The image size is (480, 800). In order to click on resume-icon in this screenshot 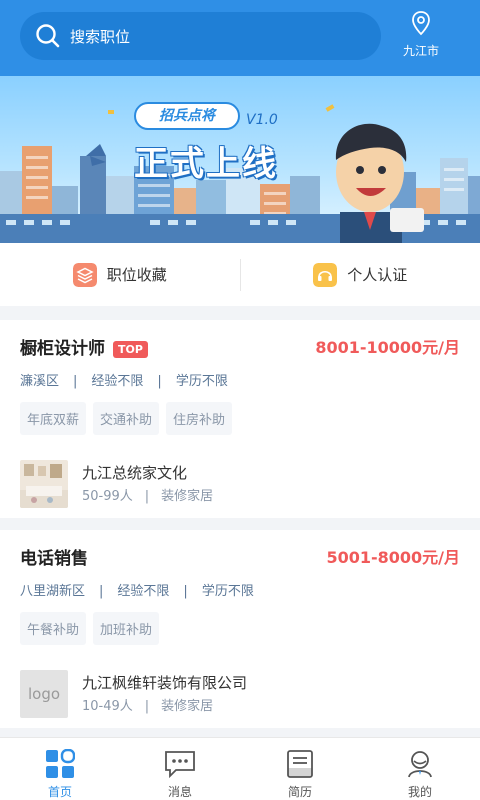, I will do `click(300, 764)`.